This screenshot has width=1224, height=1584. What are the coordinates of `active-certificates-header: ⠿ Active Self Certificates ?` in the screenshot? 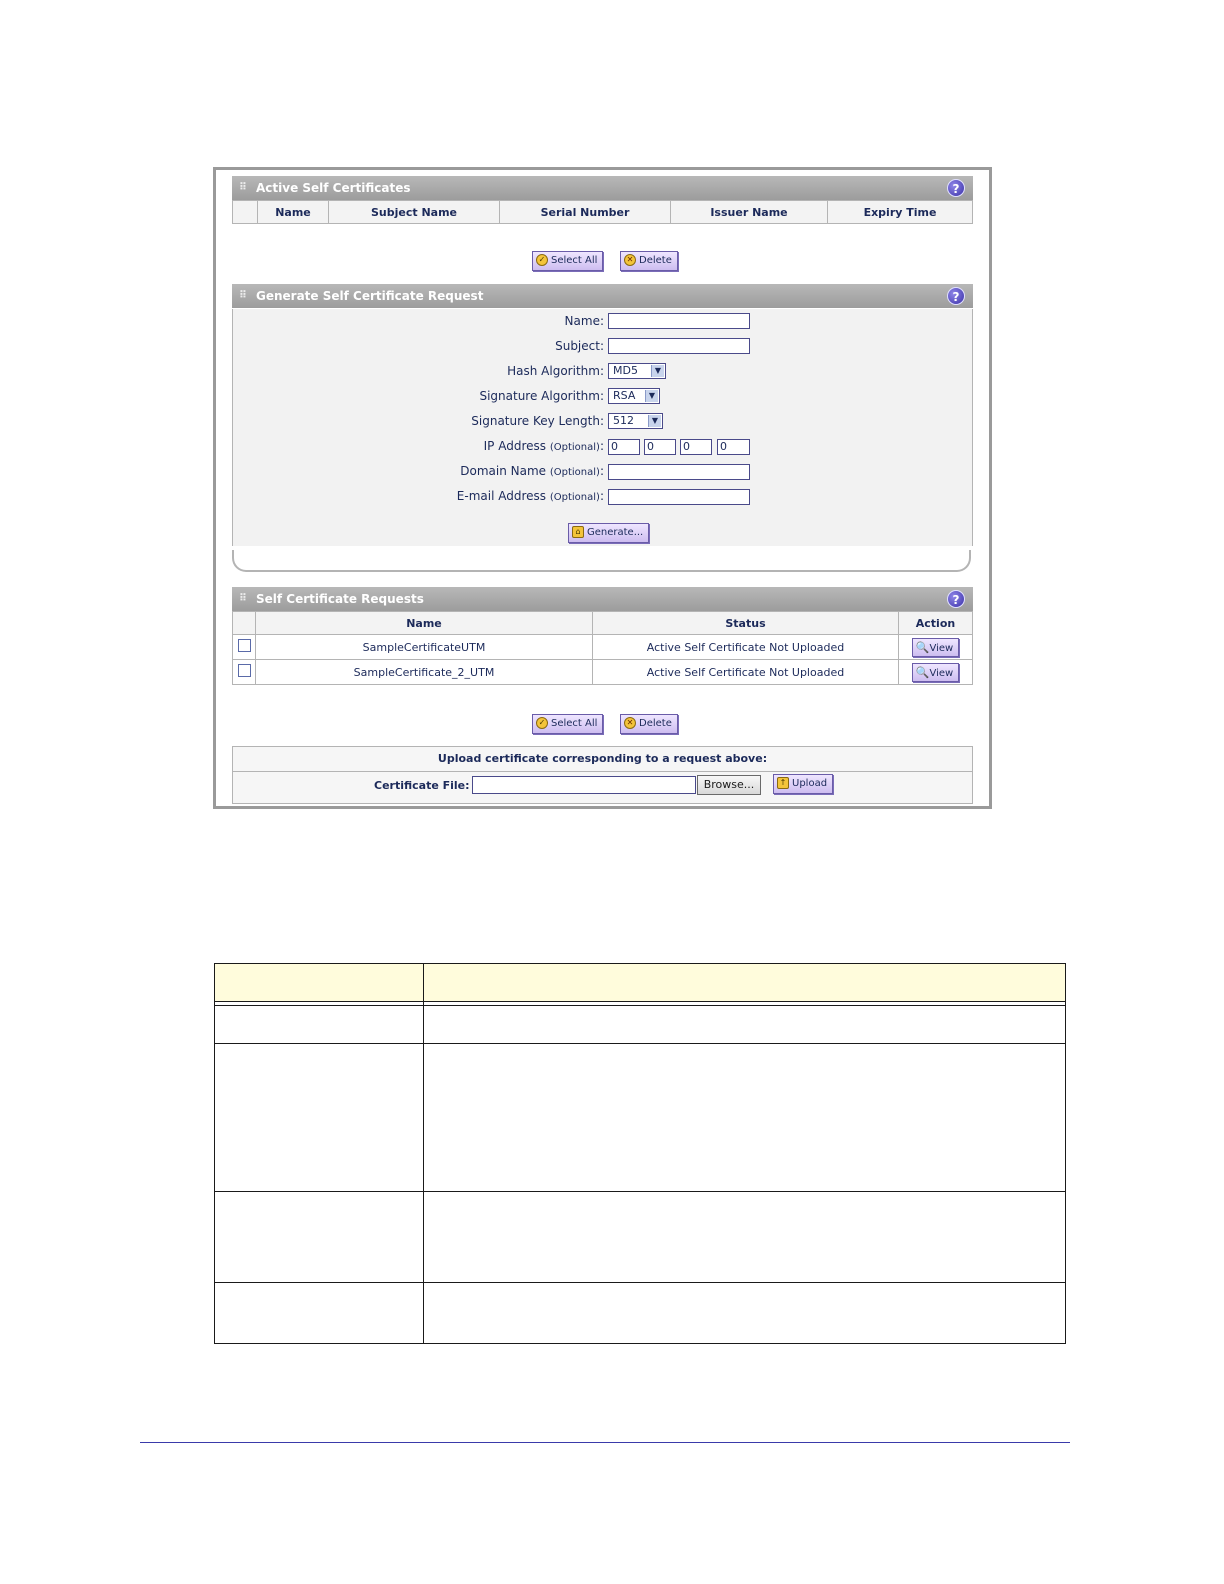 It's located at (602, 188).